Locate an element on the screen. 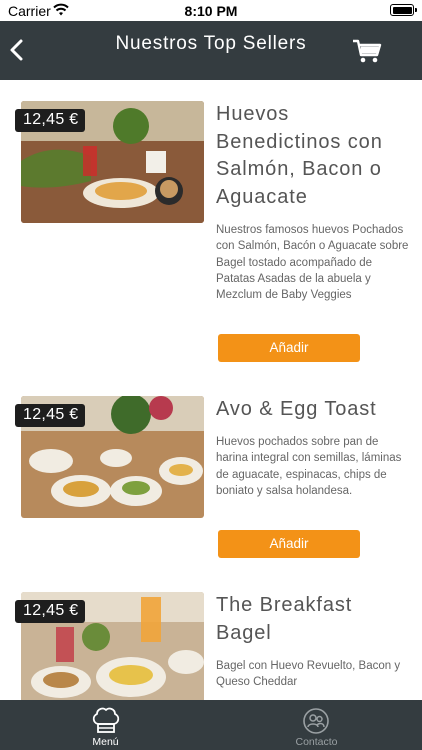 The height and width of the screenshot is (750, 422). cart-icon is located at coordinates (367, 51).